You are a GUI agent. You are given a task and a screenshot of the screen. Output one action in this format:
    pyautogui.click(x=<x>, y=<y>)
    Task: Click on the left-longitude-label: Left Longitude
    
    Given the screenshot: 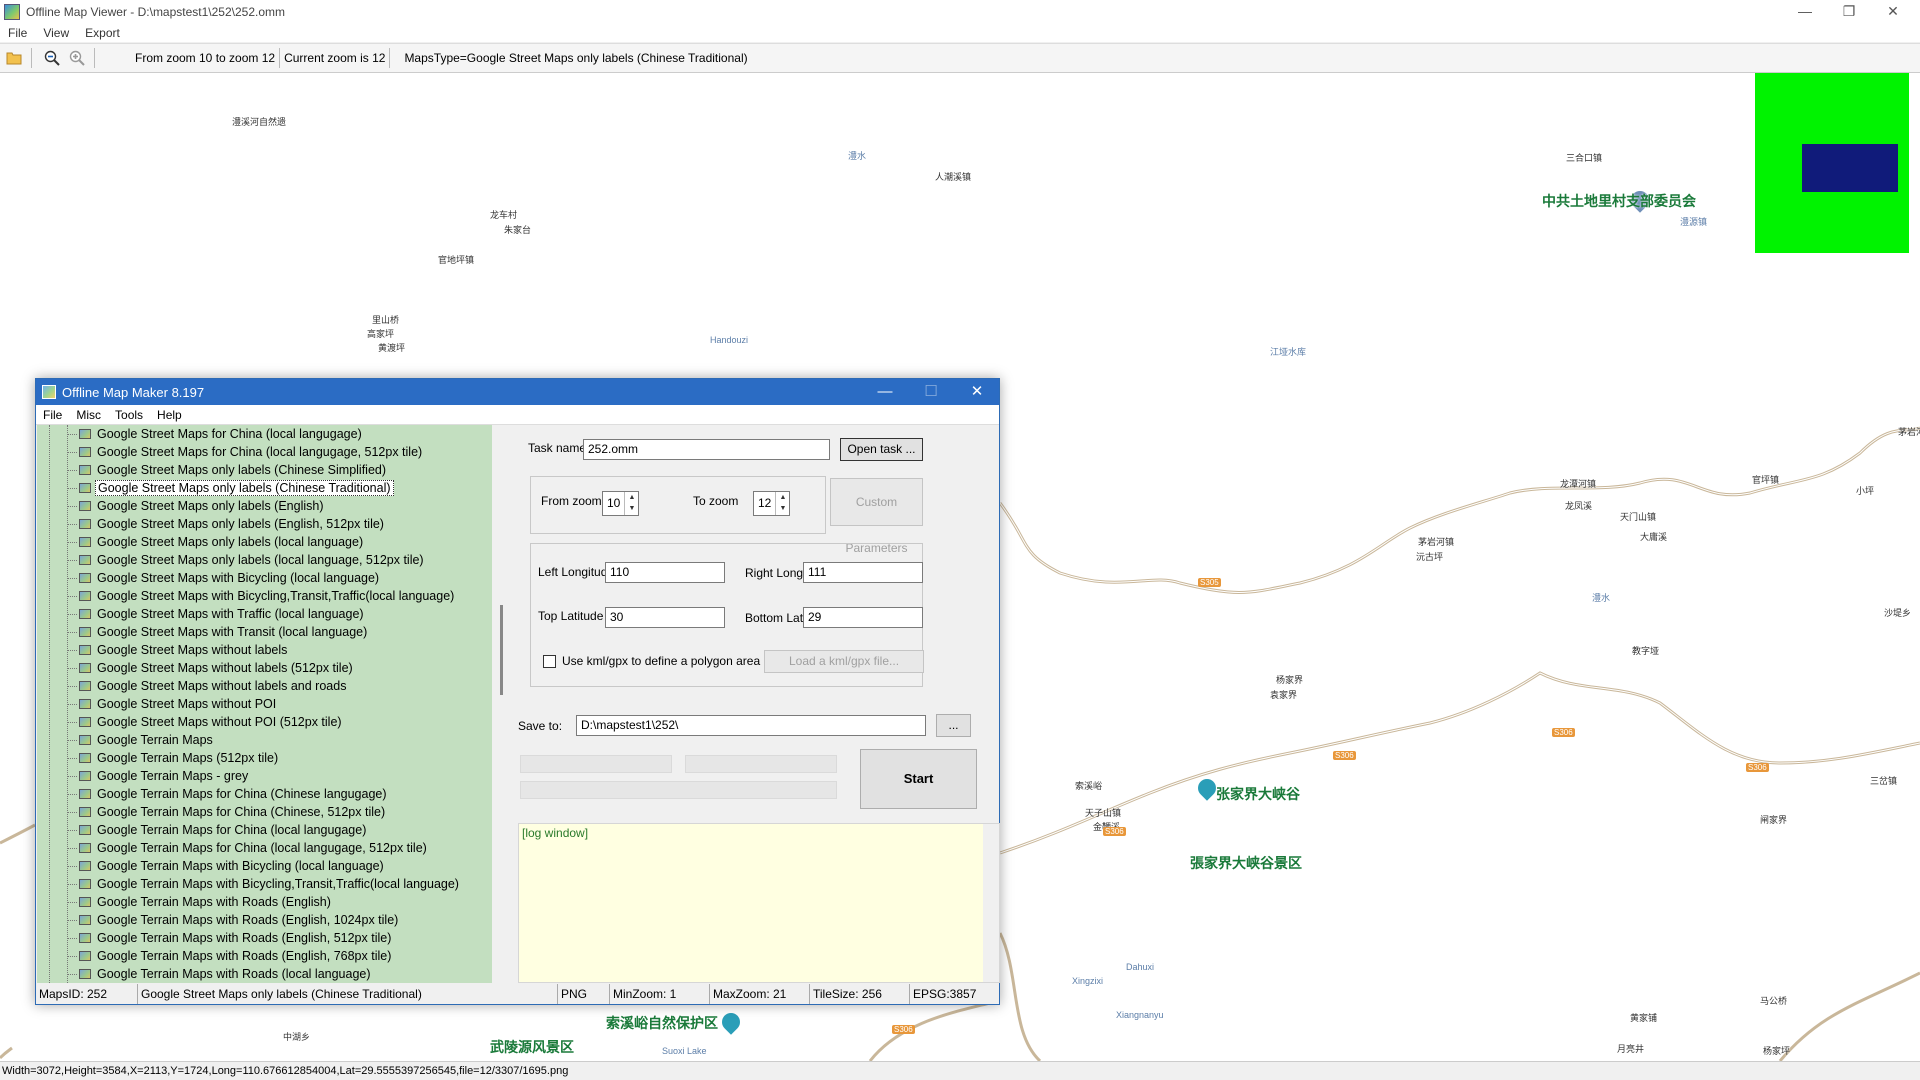 What is the action you would take?
    pyautogui.click(x=576, y=572)
    